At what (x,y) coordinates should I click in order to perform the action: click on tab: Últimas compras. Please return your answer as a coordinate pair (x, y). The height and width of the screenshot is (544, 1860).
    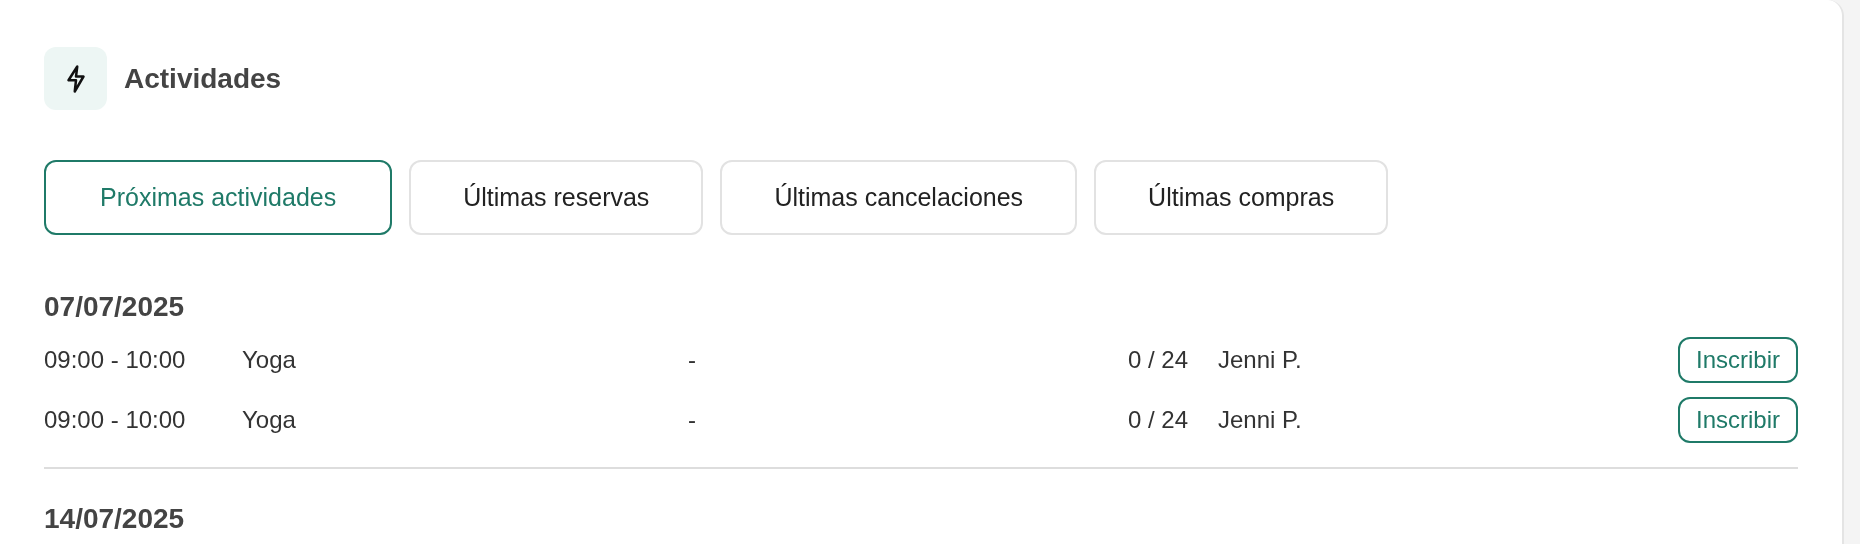
    Looking at the image, I should click on (1241, 197).